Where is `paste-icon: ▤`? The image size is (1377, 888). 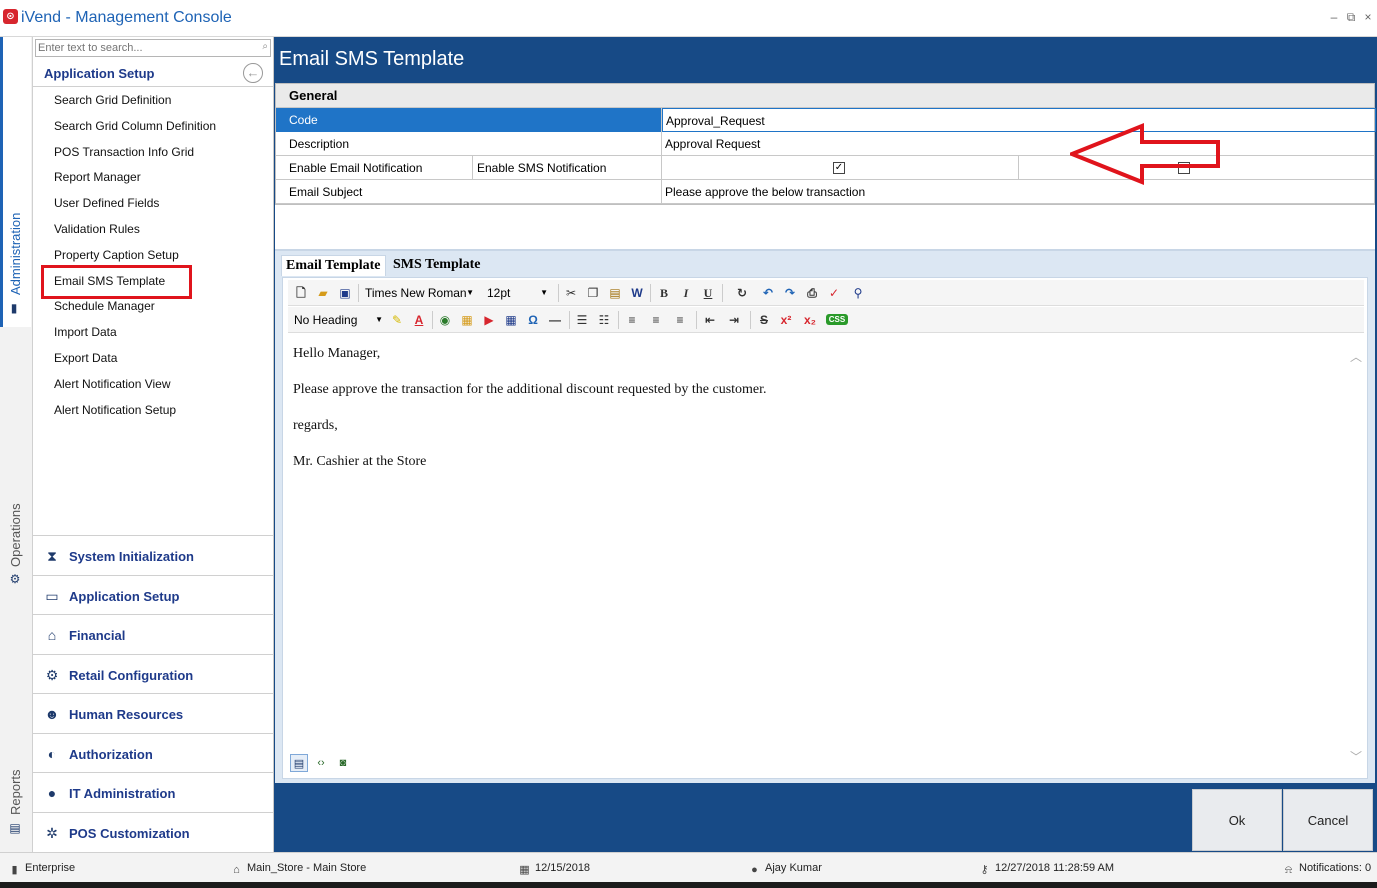 paste-icon: ▤ is located at coordinates (615, 293).